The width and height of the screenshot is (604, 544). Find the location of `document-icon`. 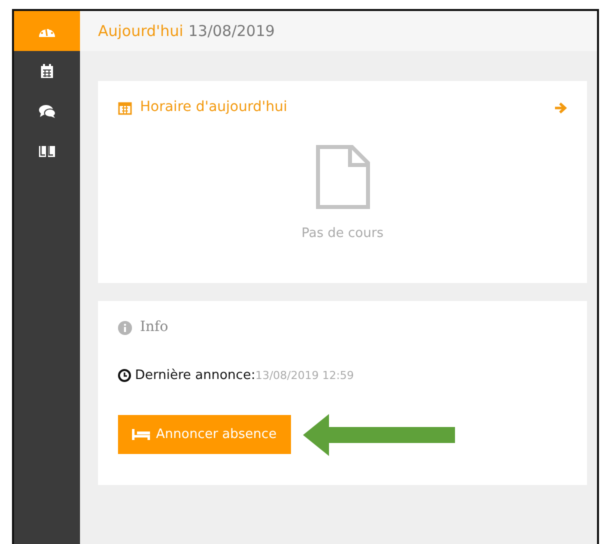

document-icon is located at coordinates (342, 177).